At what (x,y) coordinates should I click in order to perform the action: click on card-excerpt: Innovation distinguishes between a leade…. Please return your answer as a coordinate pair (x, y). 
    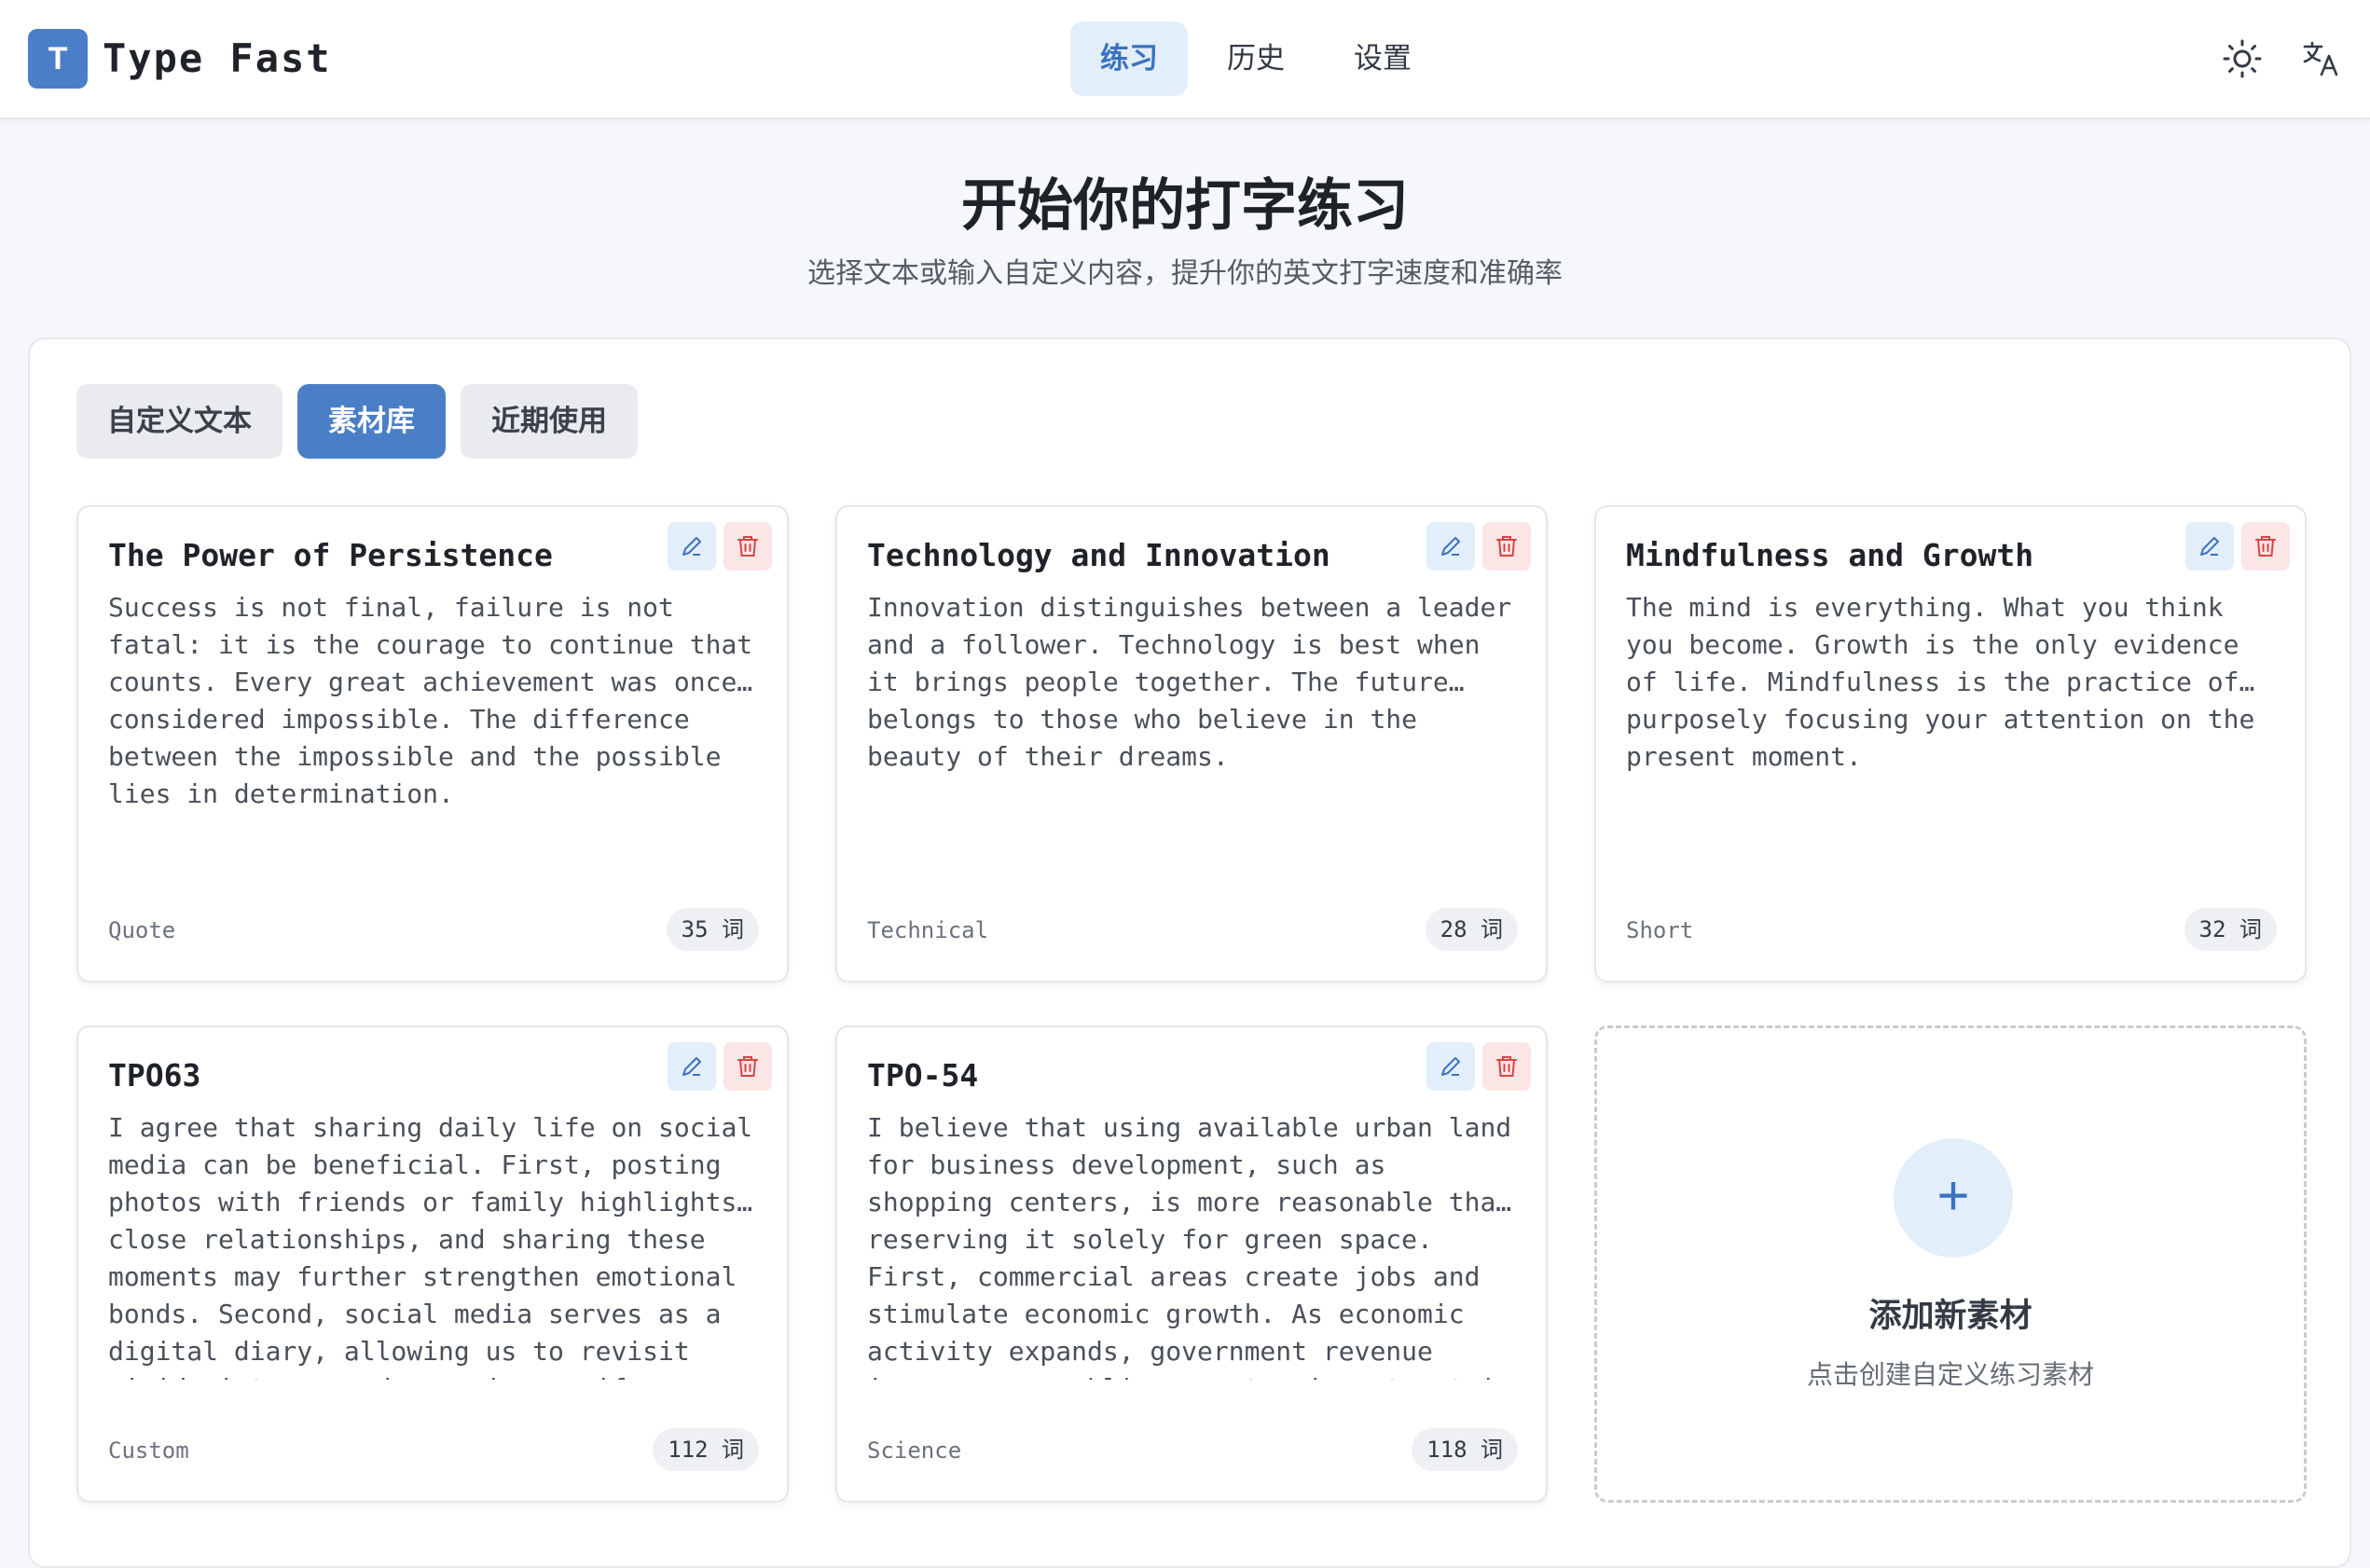
    Looking at the image, I should click on (1189, 682).